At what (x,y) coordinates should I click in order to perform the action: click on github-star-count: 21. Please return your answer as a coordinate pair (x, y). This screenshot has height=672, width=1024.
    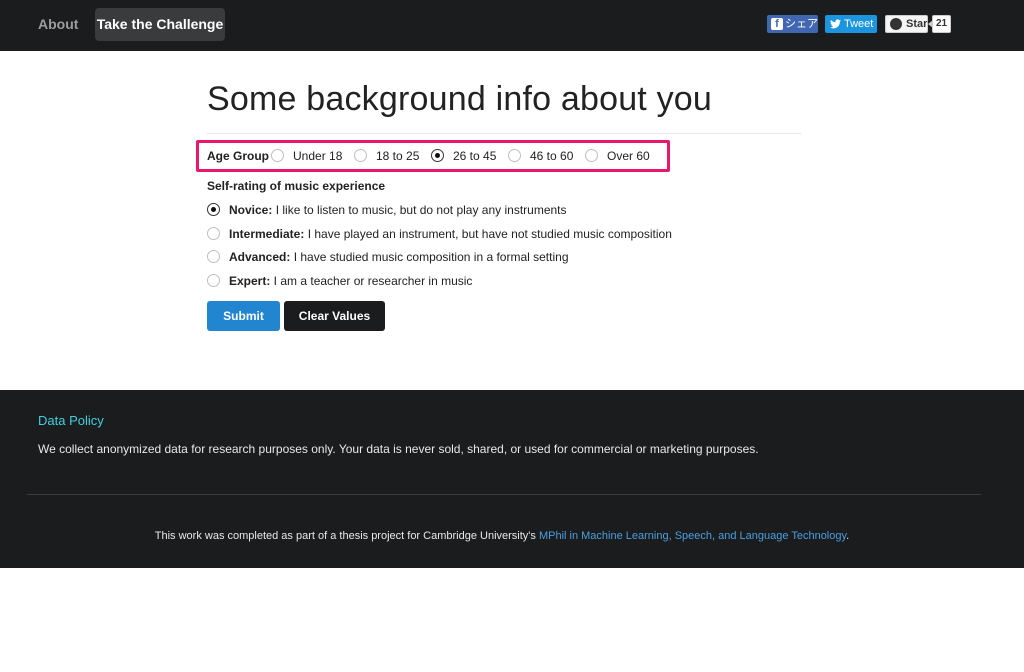
    Looking at the image, I should click on (939, 24).